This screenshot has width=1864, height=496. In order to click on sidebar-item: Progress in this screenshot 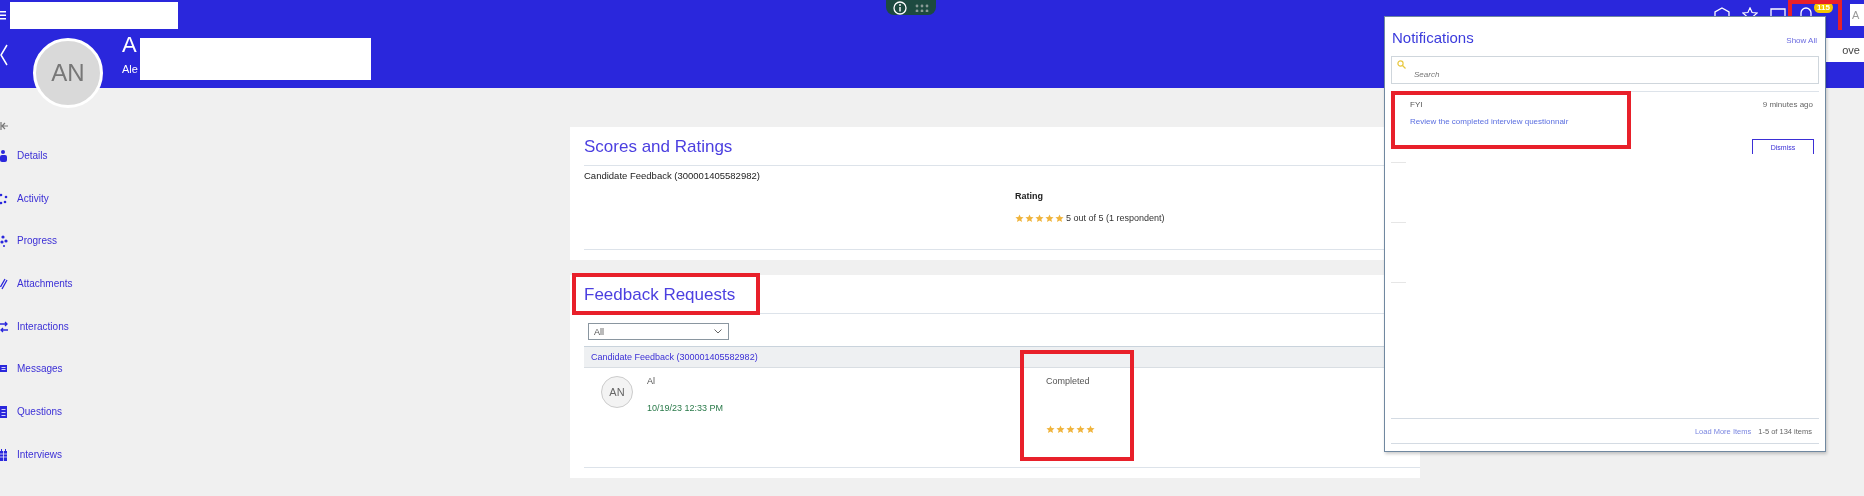, I will do `click(285, 257)`.